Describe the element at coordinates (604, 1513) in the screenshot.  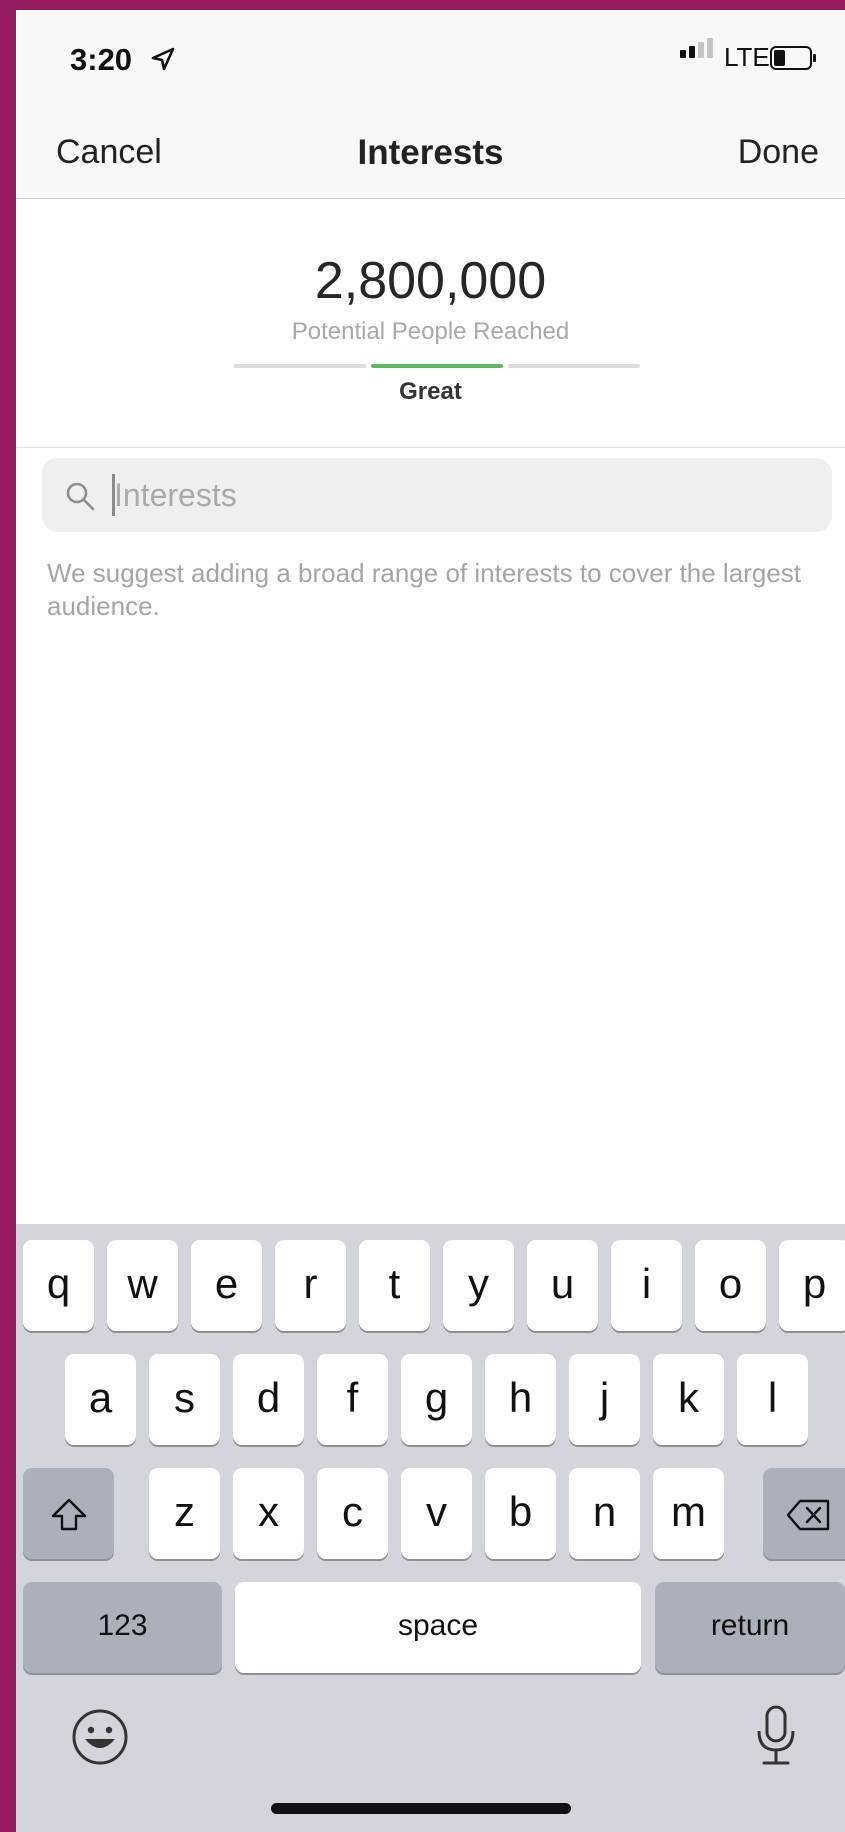
I see `key-n: n` at that location.